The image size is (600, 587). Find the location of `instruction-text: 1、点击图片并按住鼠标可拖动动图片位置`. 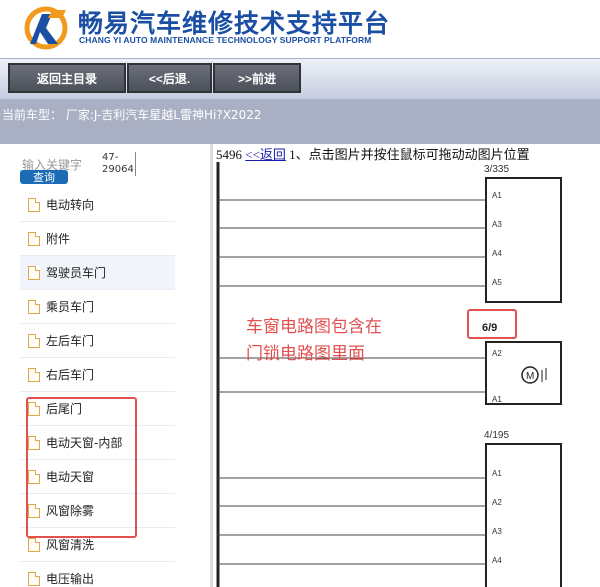

instruction-text: 1、点击图片并按住鼠标可拖动动图片位置 is located at coordinates (409, 154).